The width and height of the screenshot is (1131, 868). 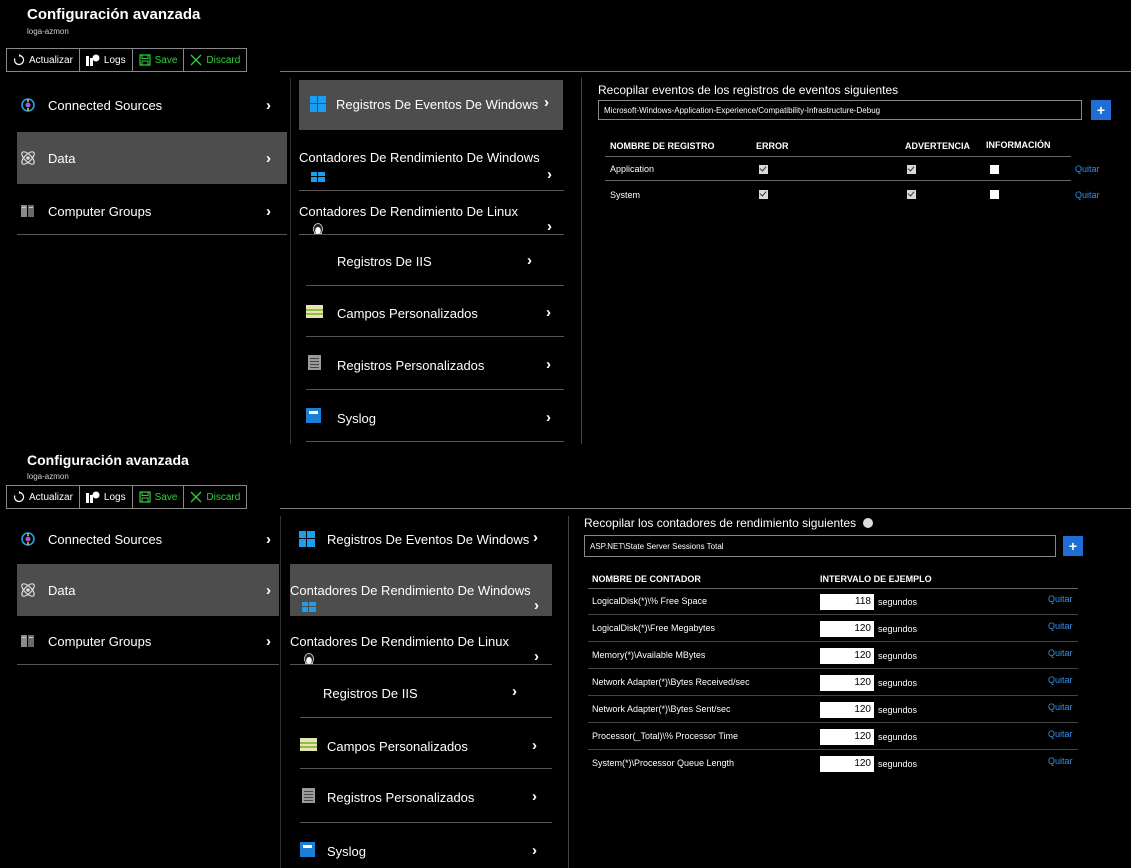 I want to click on syslog-icon, so click(x=313, y=417).